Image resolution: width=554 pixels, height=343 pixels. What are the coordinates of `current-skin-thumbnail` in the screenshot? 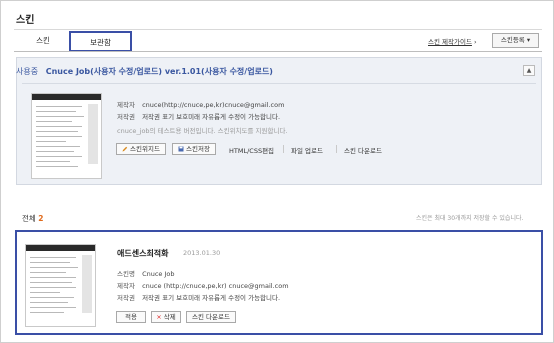 It's located at (66, 136).